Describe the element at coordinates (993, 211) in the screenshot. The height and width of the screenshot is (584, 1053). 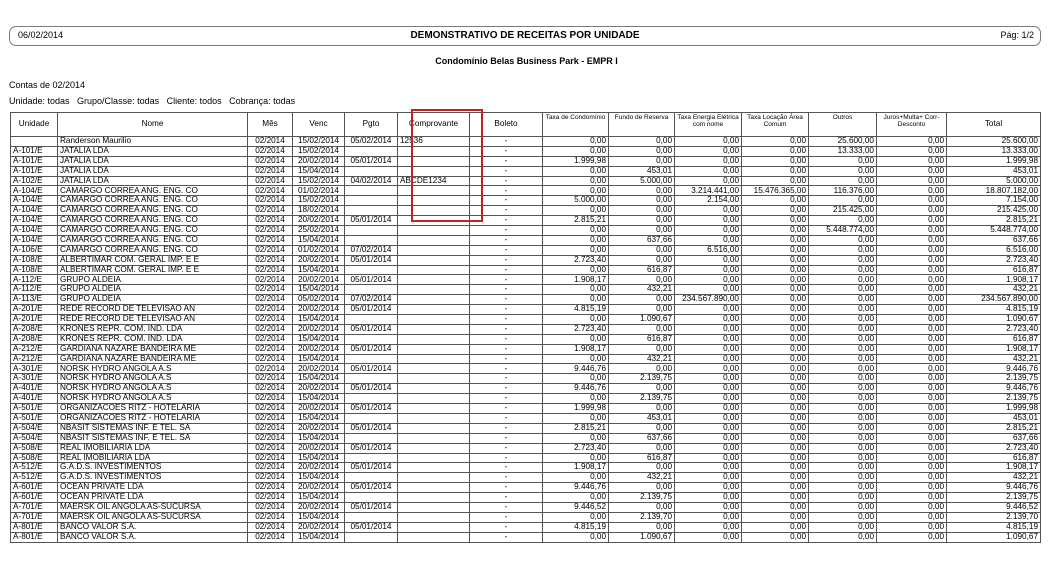
I see `cell-total: 215.425,00` at that location.